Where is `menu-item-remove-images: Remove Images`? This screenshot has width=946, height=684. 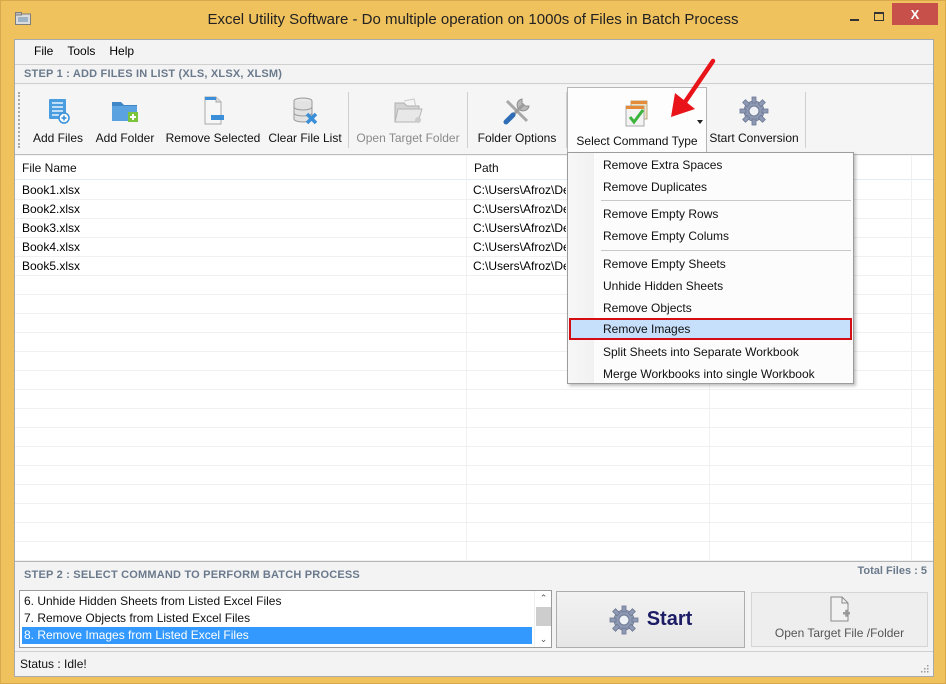 menu-item-remove-images: Remove Images is located at coordinates (710, 329).